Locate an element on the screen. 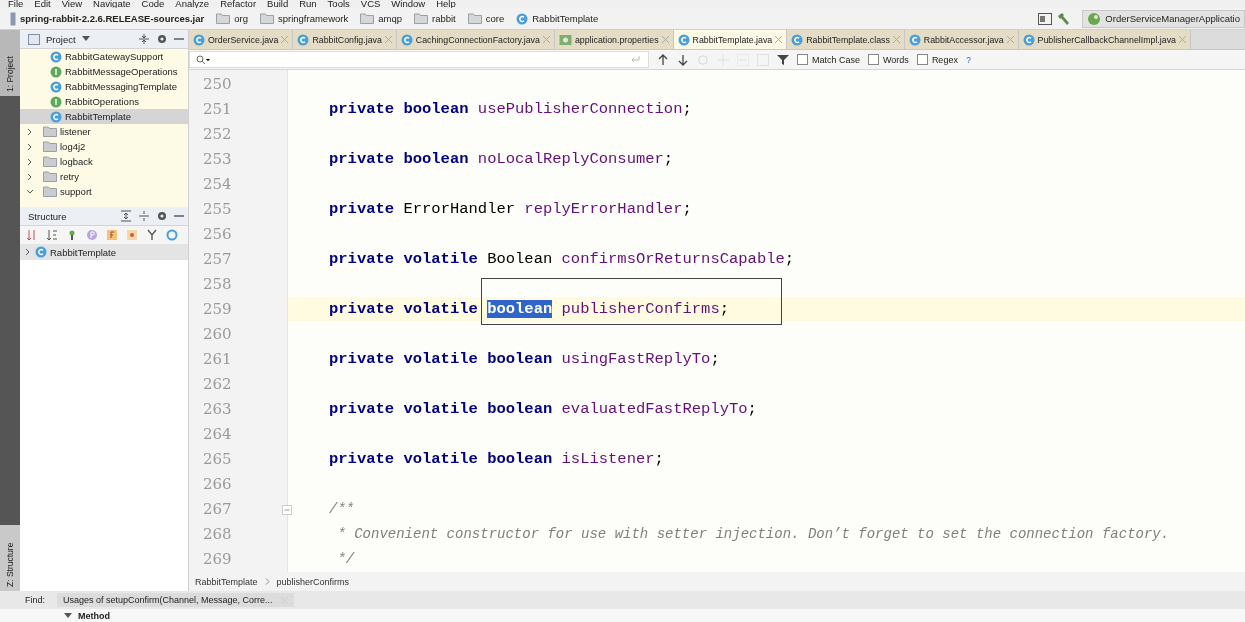 The image size is (1245, 622). tree-node: Method is located at coordinates (94, 616).